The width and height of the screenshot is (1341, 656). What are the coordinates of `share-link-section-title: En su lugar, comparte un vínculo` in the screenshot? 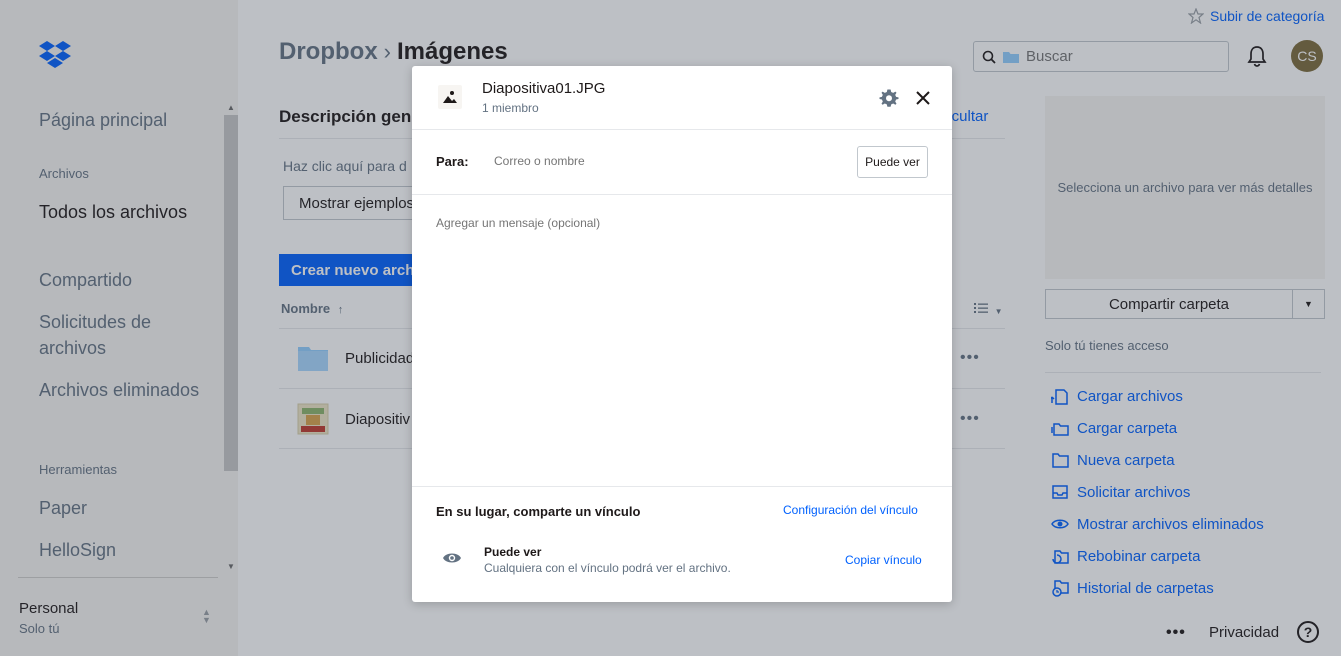 It's located at (538, 511).